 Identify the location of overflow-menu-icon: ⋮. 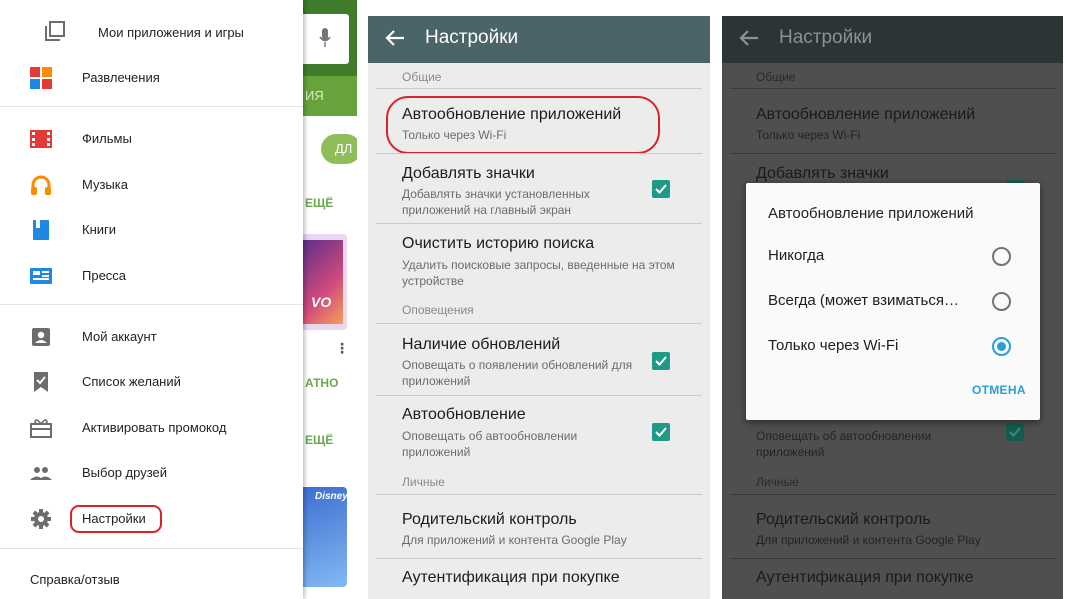
(342, 348).